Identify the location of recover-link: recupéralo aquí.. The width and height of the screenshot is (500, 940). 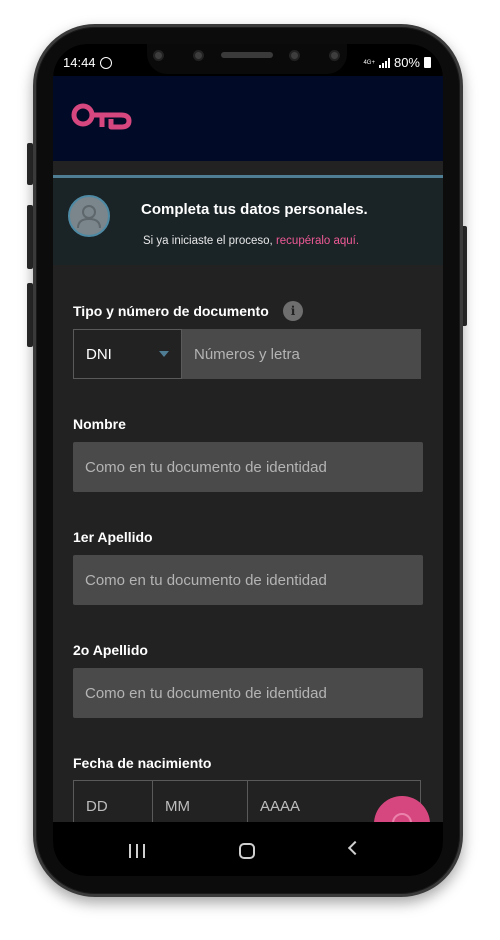
(317, 241).